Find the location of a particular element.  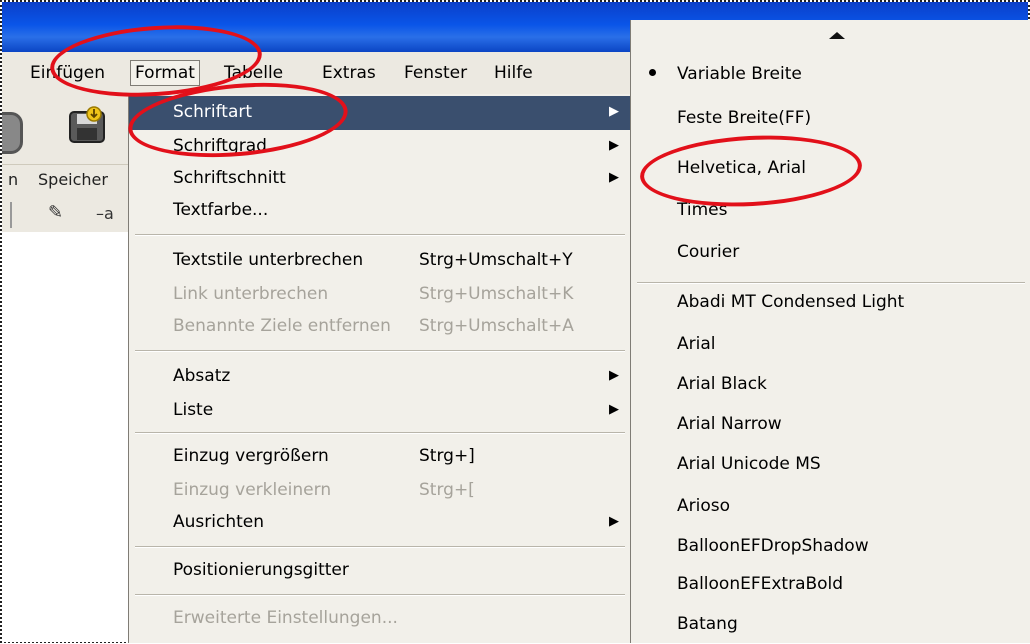

menu-extras: Extras is located at coordinates (349, 73).